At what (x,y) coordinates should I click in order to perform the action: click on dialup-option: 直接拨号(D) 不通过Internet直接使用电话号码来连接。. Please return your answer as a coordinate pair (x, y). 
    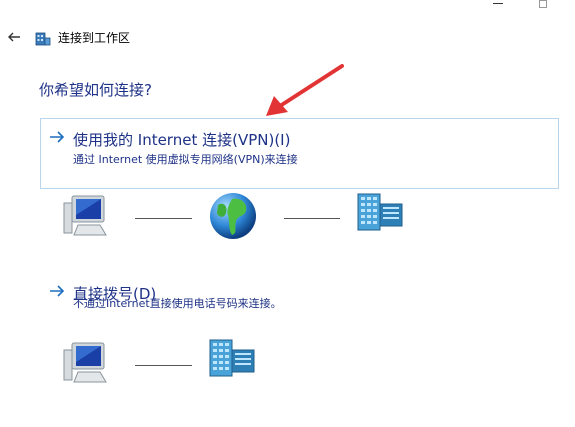
    Looking at the image, I should click on (299, 296).